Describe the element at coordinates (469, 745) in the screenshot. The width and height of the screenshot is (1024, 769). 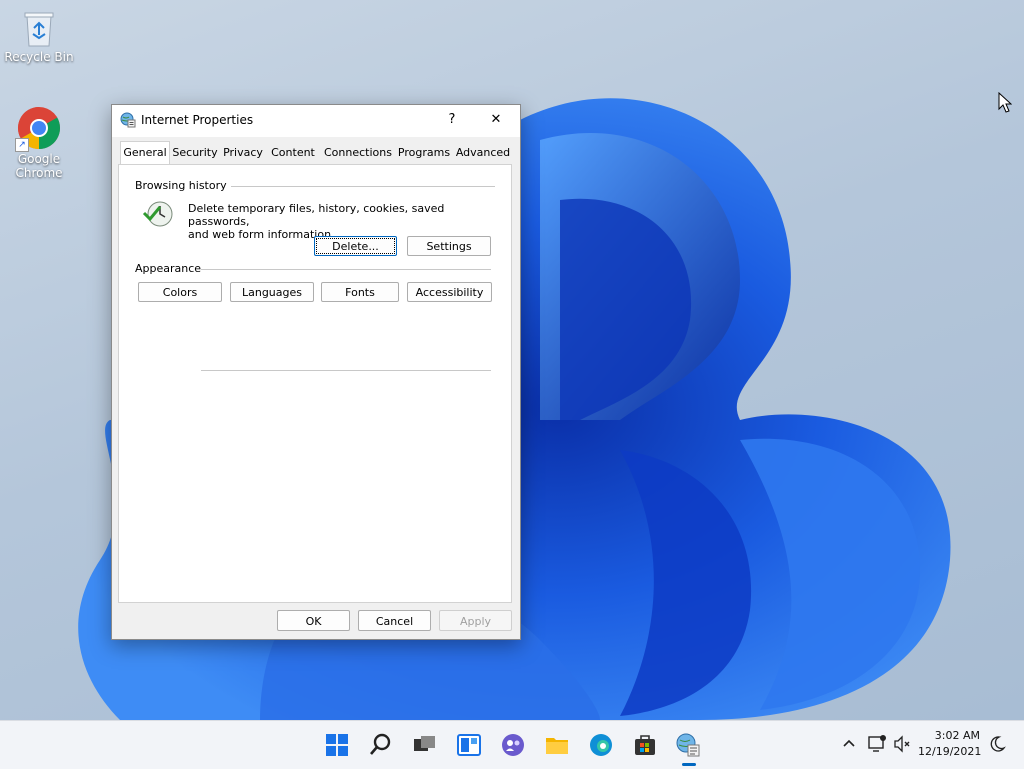
I see `widgets-icon` at that location.